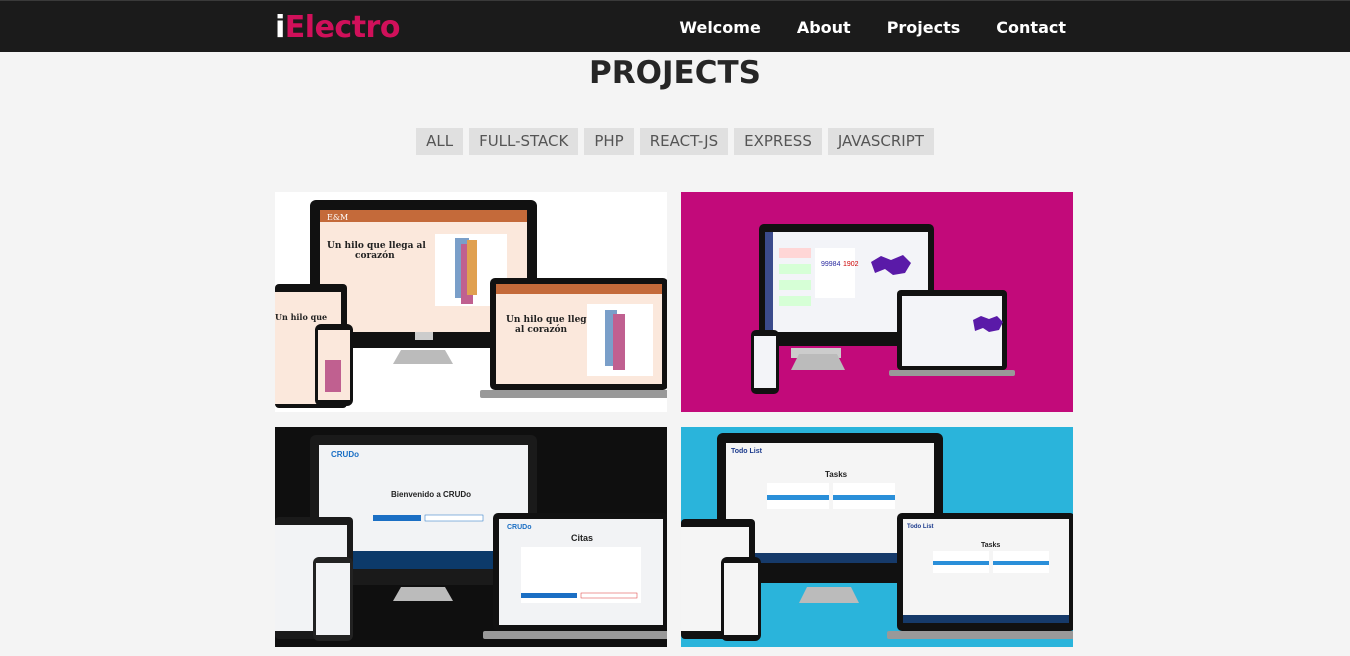  I want to click on brand-logo: iElectro, so click(337, 27).